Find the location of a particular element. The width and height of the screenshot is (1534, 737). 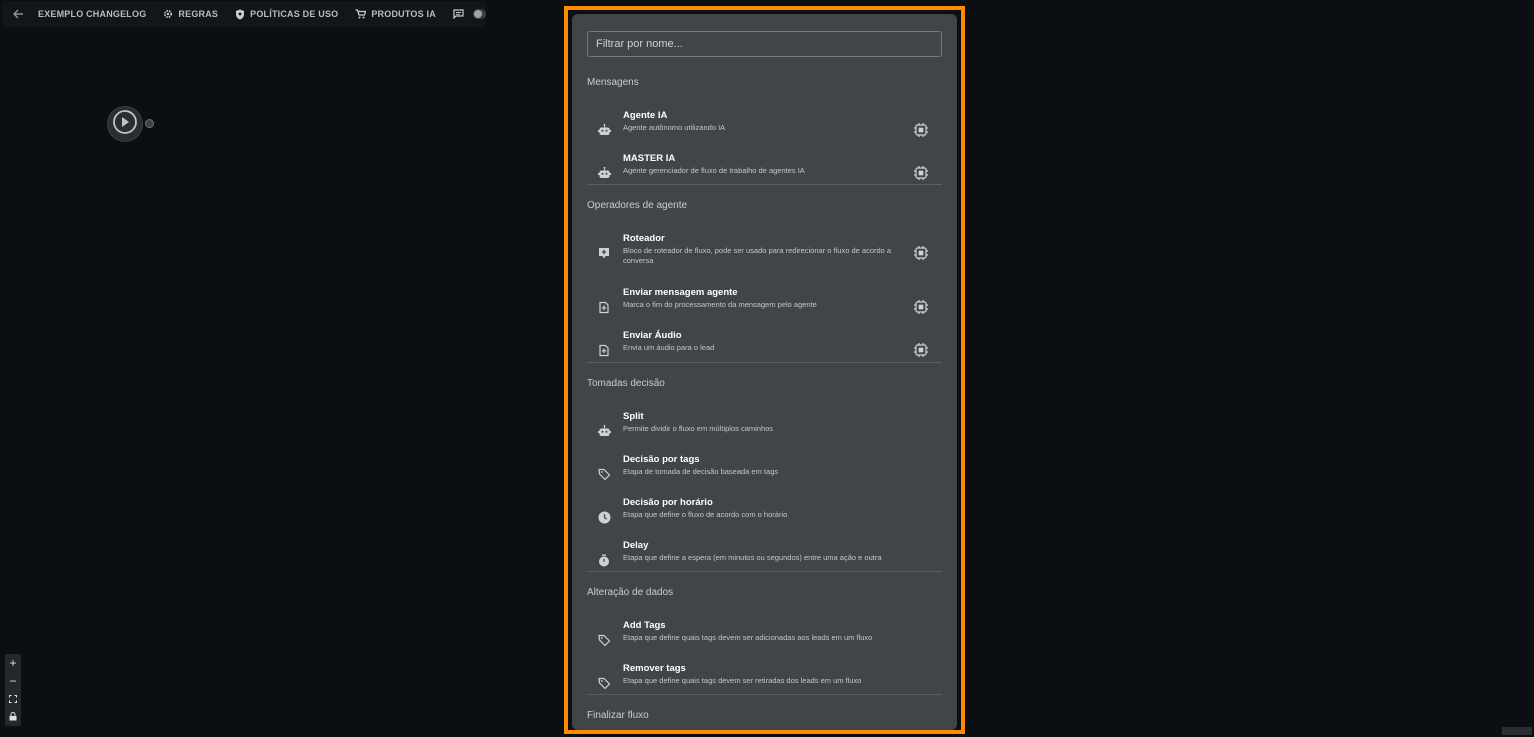

section-title-operadores: Operadores de agente is located at coordinates (637, 205).